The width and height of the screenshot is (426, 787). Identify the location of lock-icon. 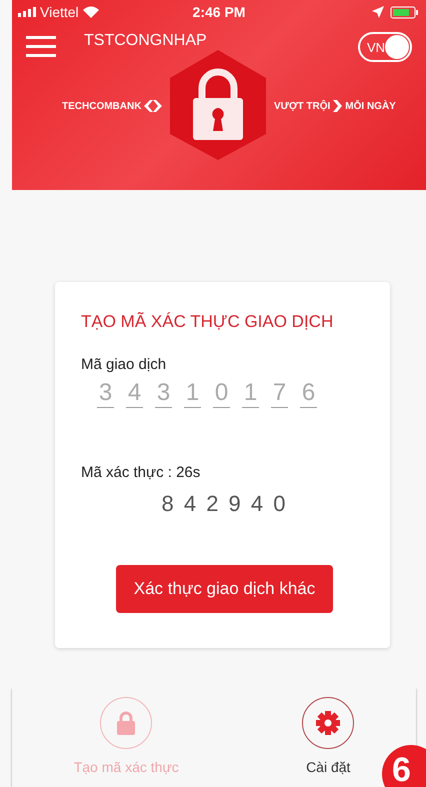
(126, 723).